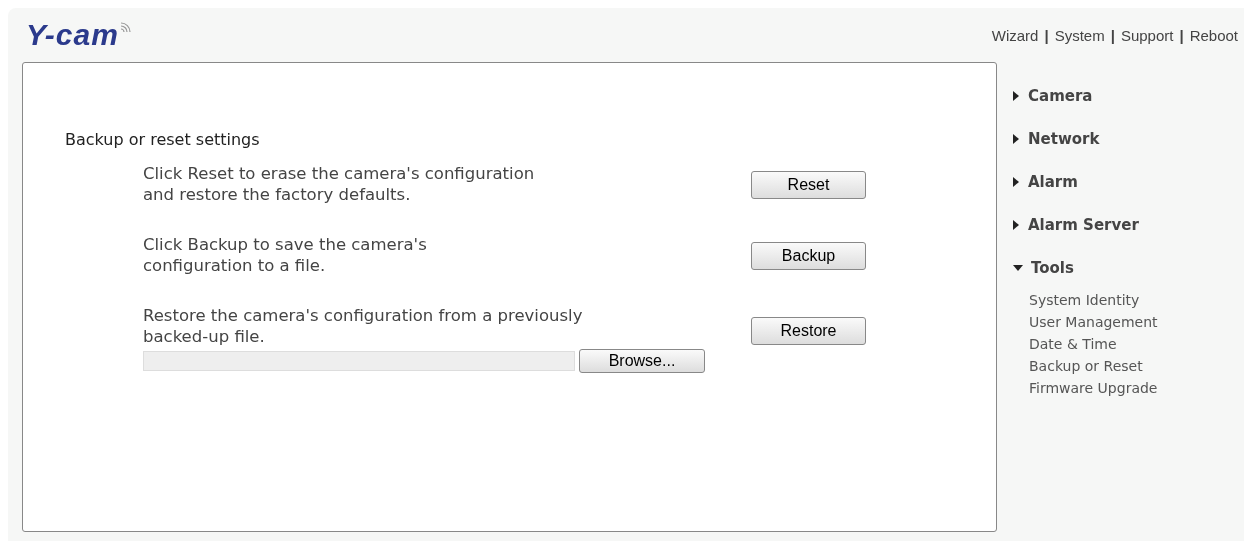  What do you see at coordinates (1015, 35) in the screenshot?
I see `nav-link: Wizard` at bounding box center [1015, 35].